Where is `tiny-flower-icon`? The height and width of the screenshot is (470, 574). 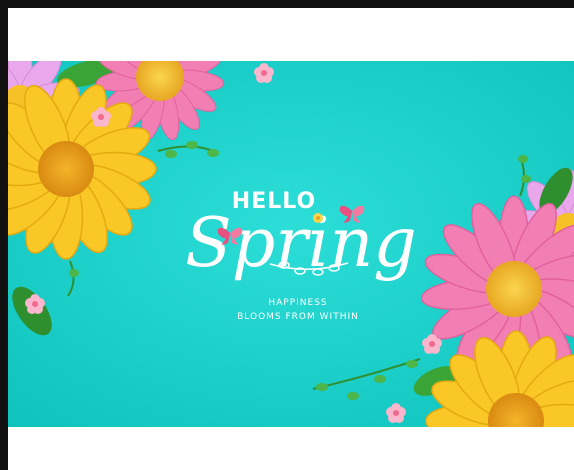 tiny-flower-icon is located at coordinates (318, 218).